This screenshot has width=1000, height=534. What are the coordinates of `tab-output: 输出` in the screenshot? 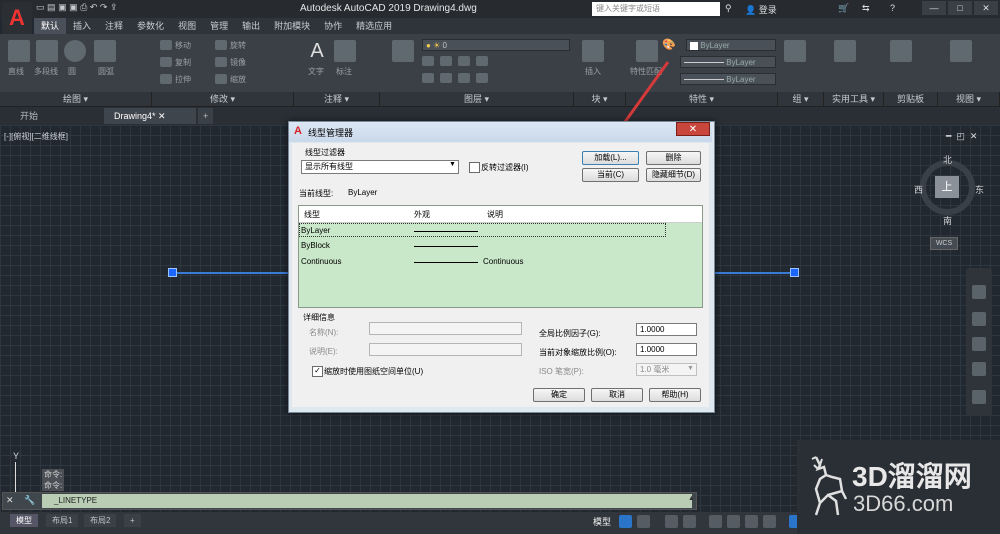 It's located at (251, 26).